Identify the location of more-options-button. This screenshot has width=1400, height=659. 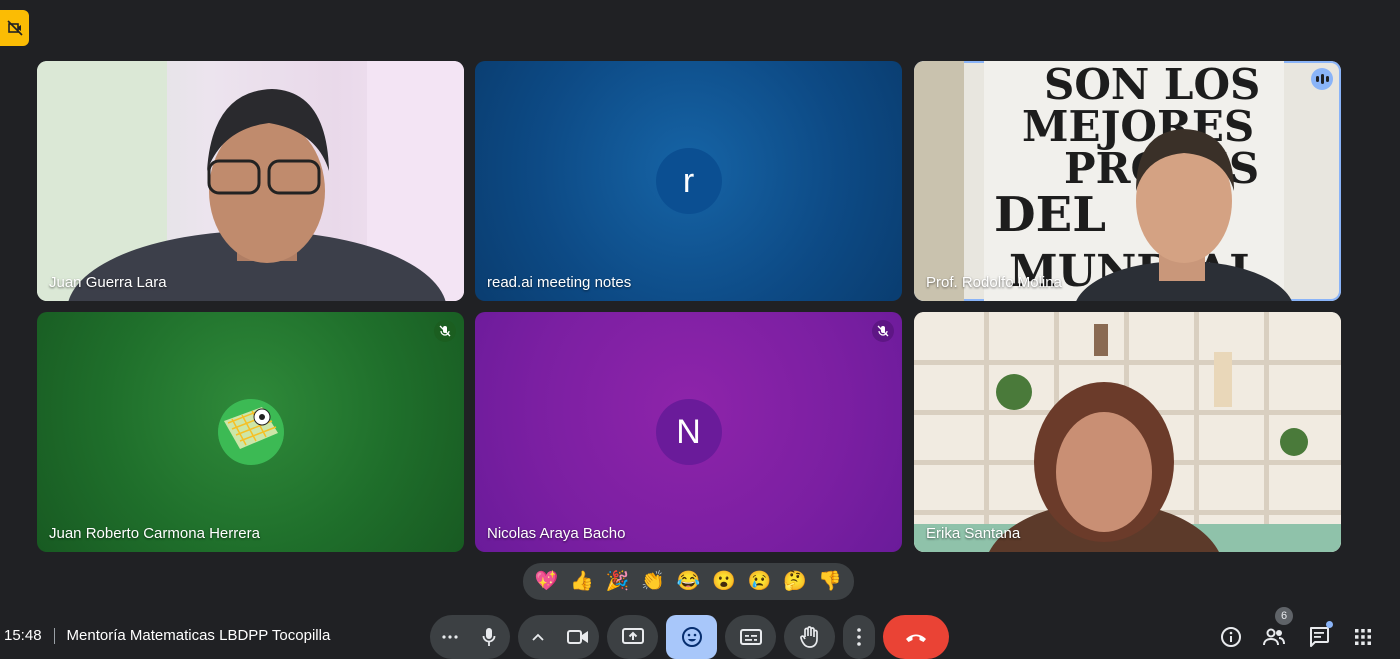
(859, 637).